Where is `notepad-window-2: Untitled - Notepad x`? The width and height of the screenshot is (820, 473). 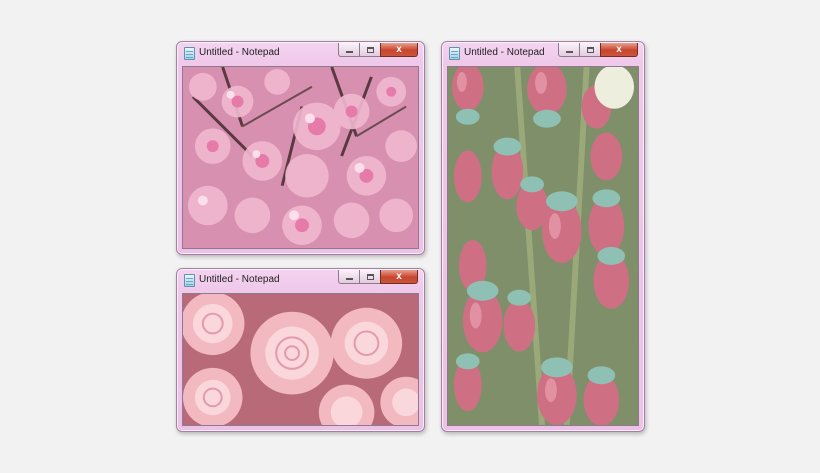 notepad-window-2: Untitled - Notepad x is located at coordinates (300, 350).